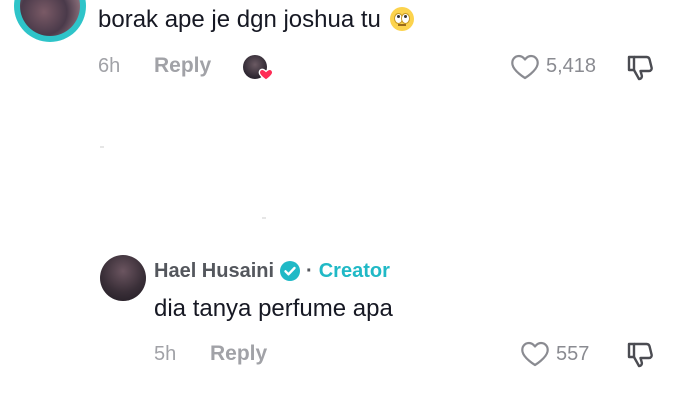 This screenshot has width=682, height=394. I want to click on reply-author-row: Hael Husaini · Creator, so click(272, 271).